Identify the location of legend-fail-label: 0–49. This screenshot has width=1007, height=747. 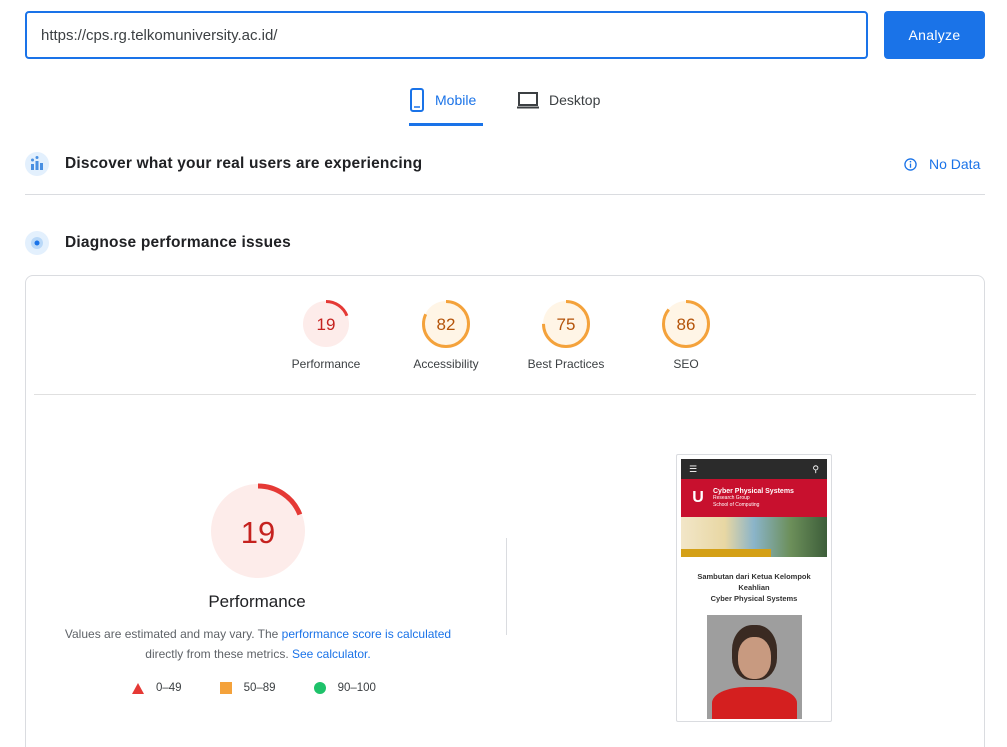
(169, 688).